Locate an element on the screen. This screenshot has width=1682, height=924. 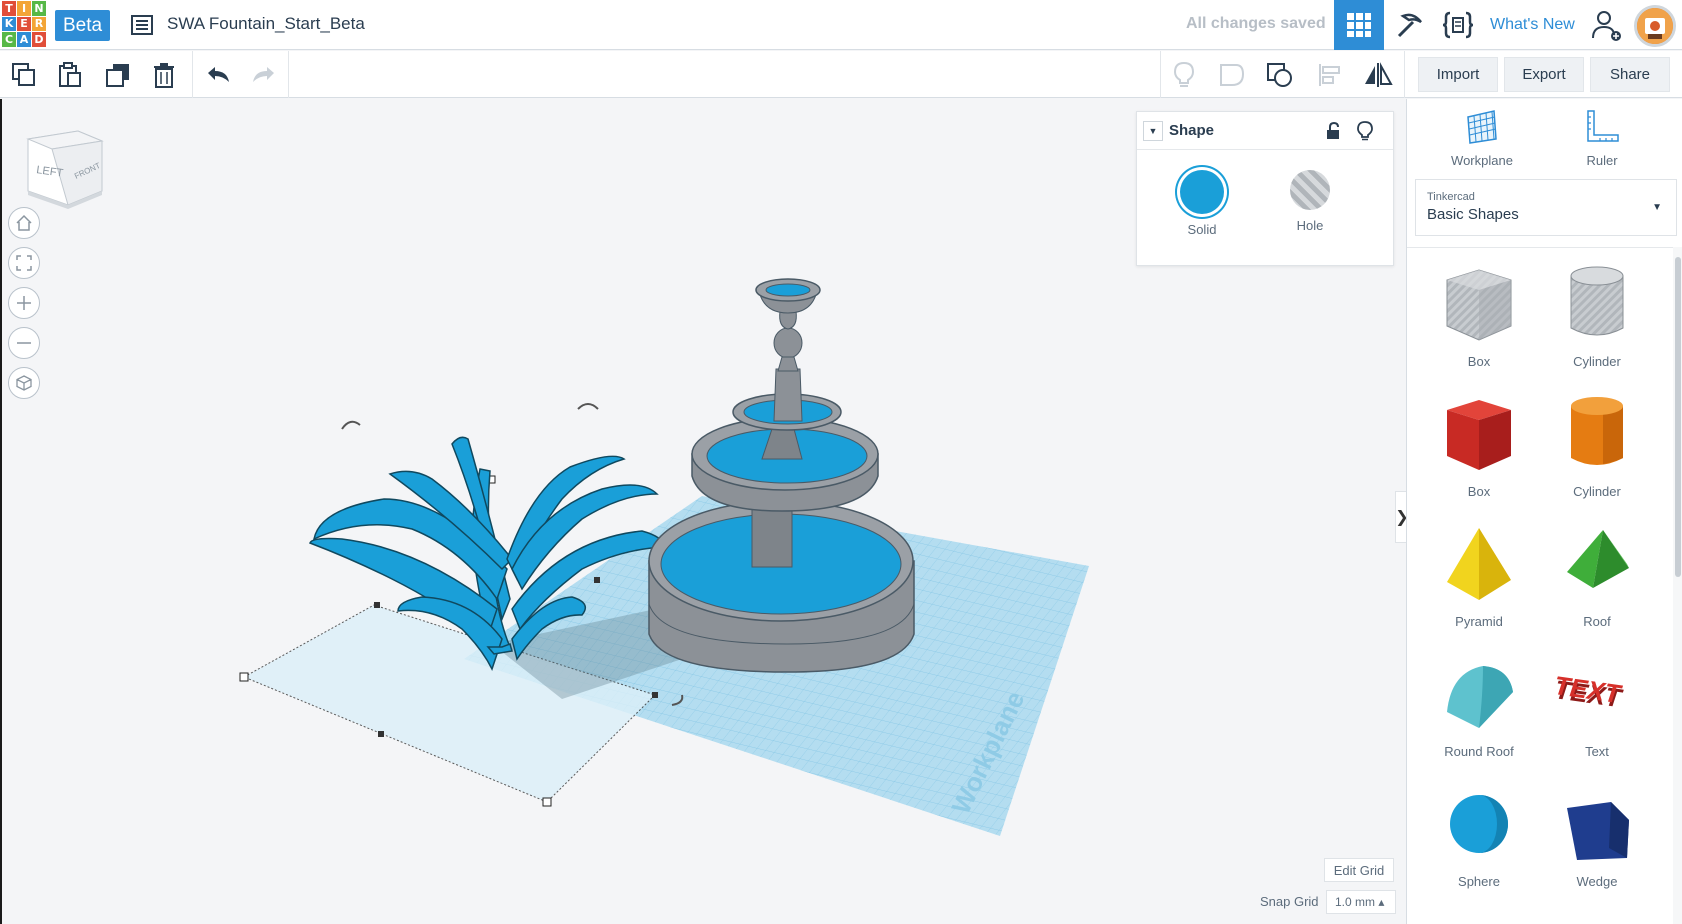
pickaxe-icon is located at coordinates (1409, 25).